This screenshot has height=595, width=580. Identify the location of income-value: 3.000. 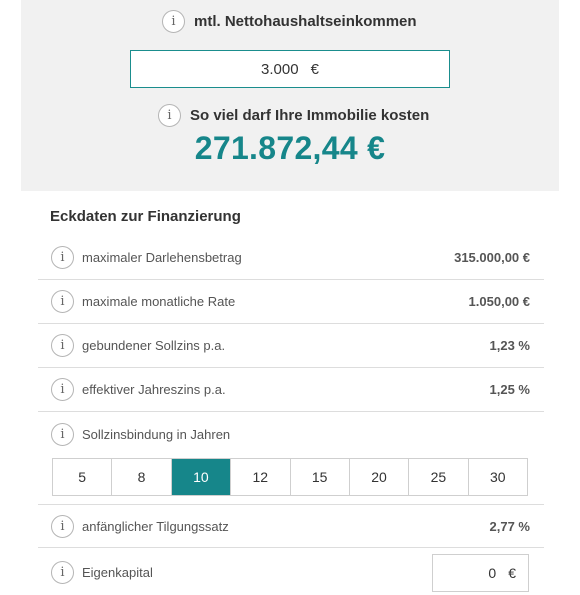
(280, 69).